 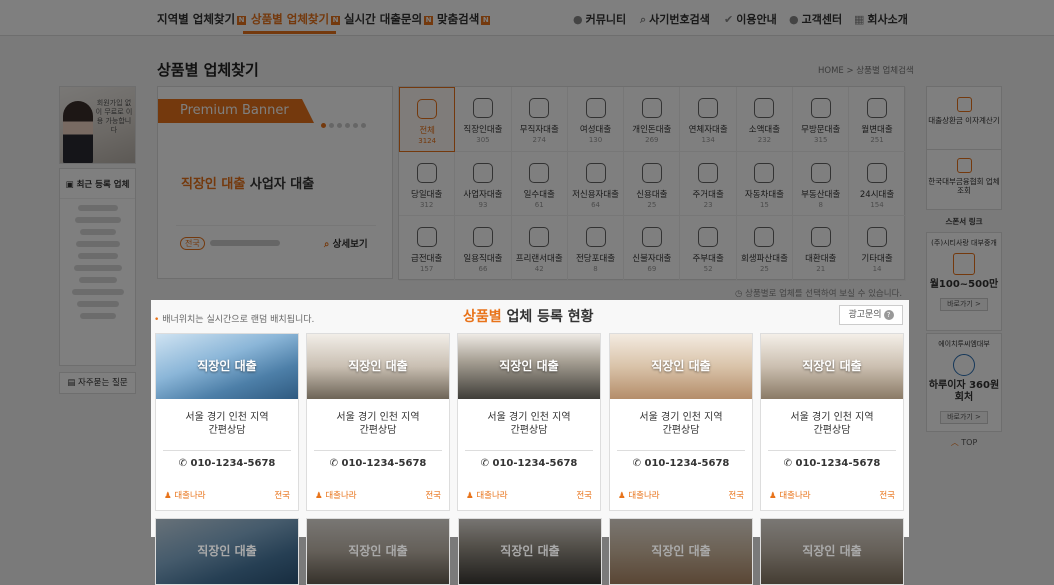 I want to click on help-icon: ?, so click(x=888, y=315).